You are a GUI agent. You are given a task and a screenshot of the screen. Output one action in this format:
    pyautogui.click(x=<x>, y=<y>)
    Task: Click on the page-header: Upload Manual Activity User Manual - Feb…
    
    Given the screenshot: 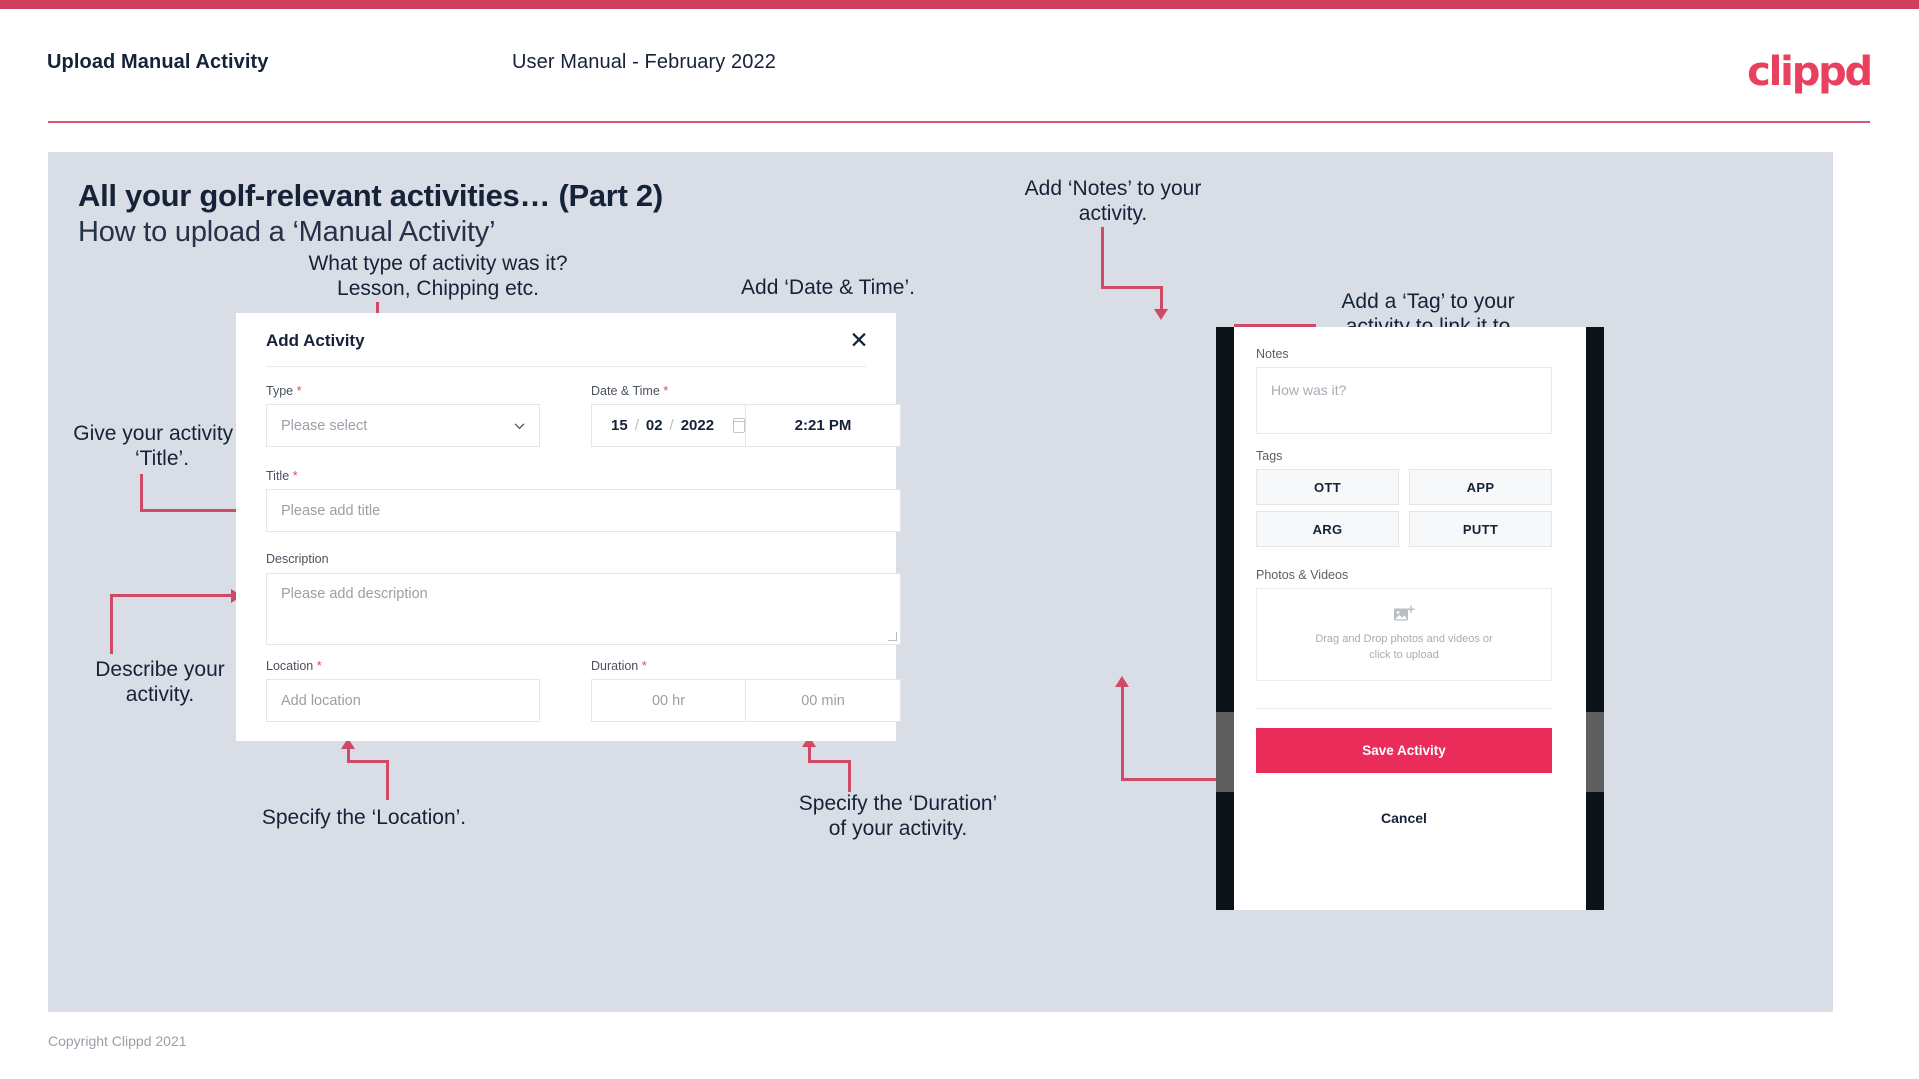 What is the action you would take?
    pyautogui.click(x=959, y=65)
    